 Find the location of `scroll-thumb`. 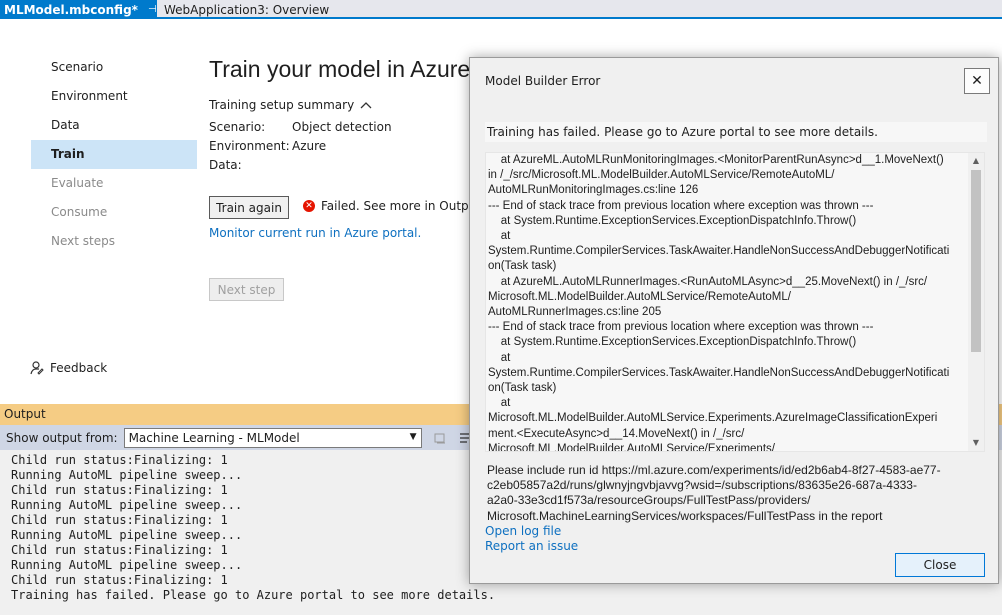

scroll-thumb is located at coordinates (976, 261).